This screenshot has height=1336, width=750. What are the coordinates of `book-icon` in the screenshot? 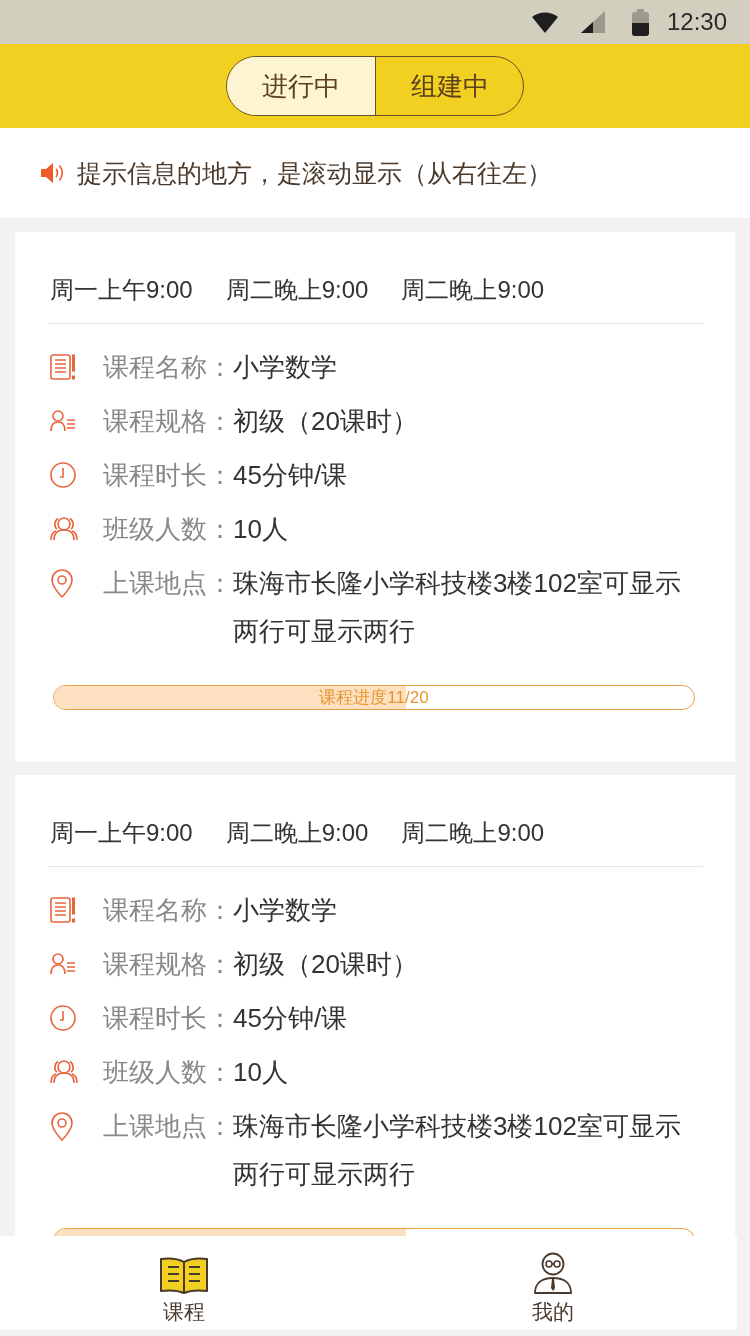 It's located at (184, 1275).